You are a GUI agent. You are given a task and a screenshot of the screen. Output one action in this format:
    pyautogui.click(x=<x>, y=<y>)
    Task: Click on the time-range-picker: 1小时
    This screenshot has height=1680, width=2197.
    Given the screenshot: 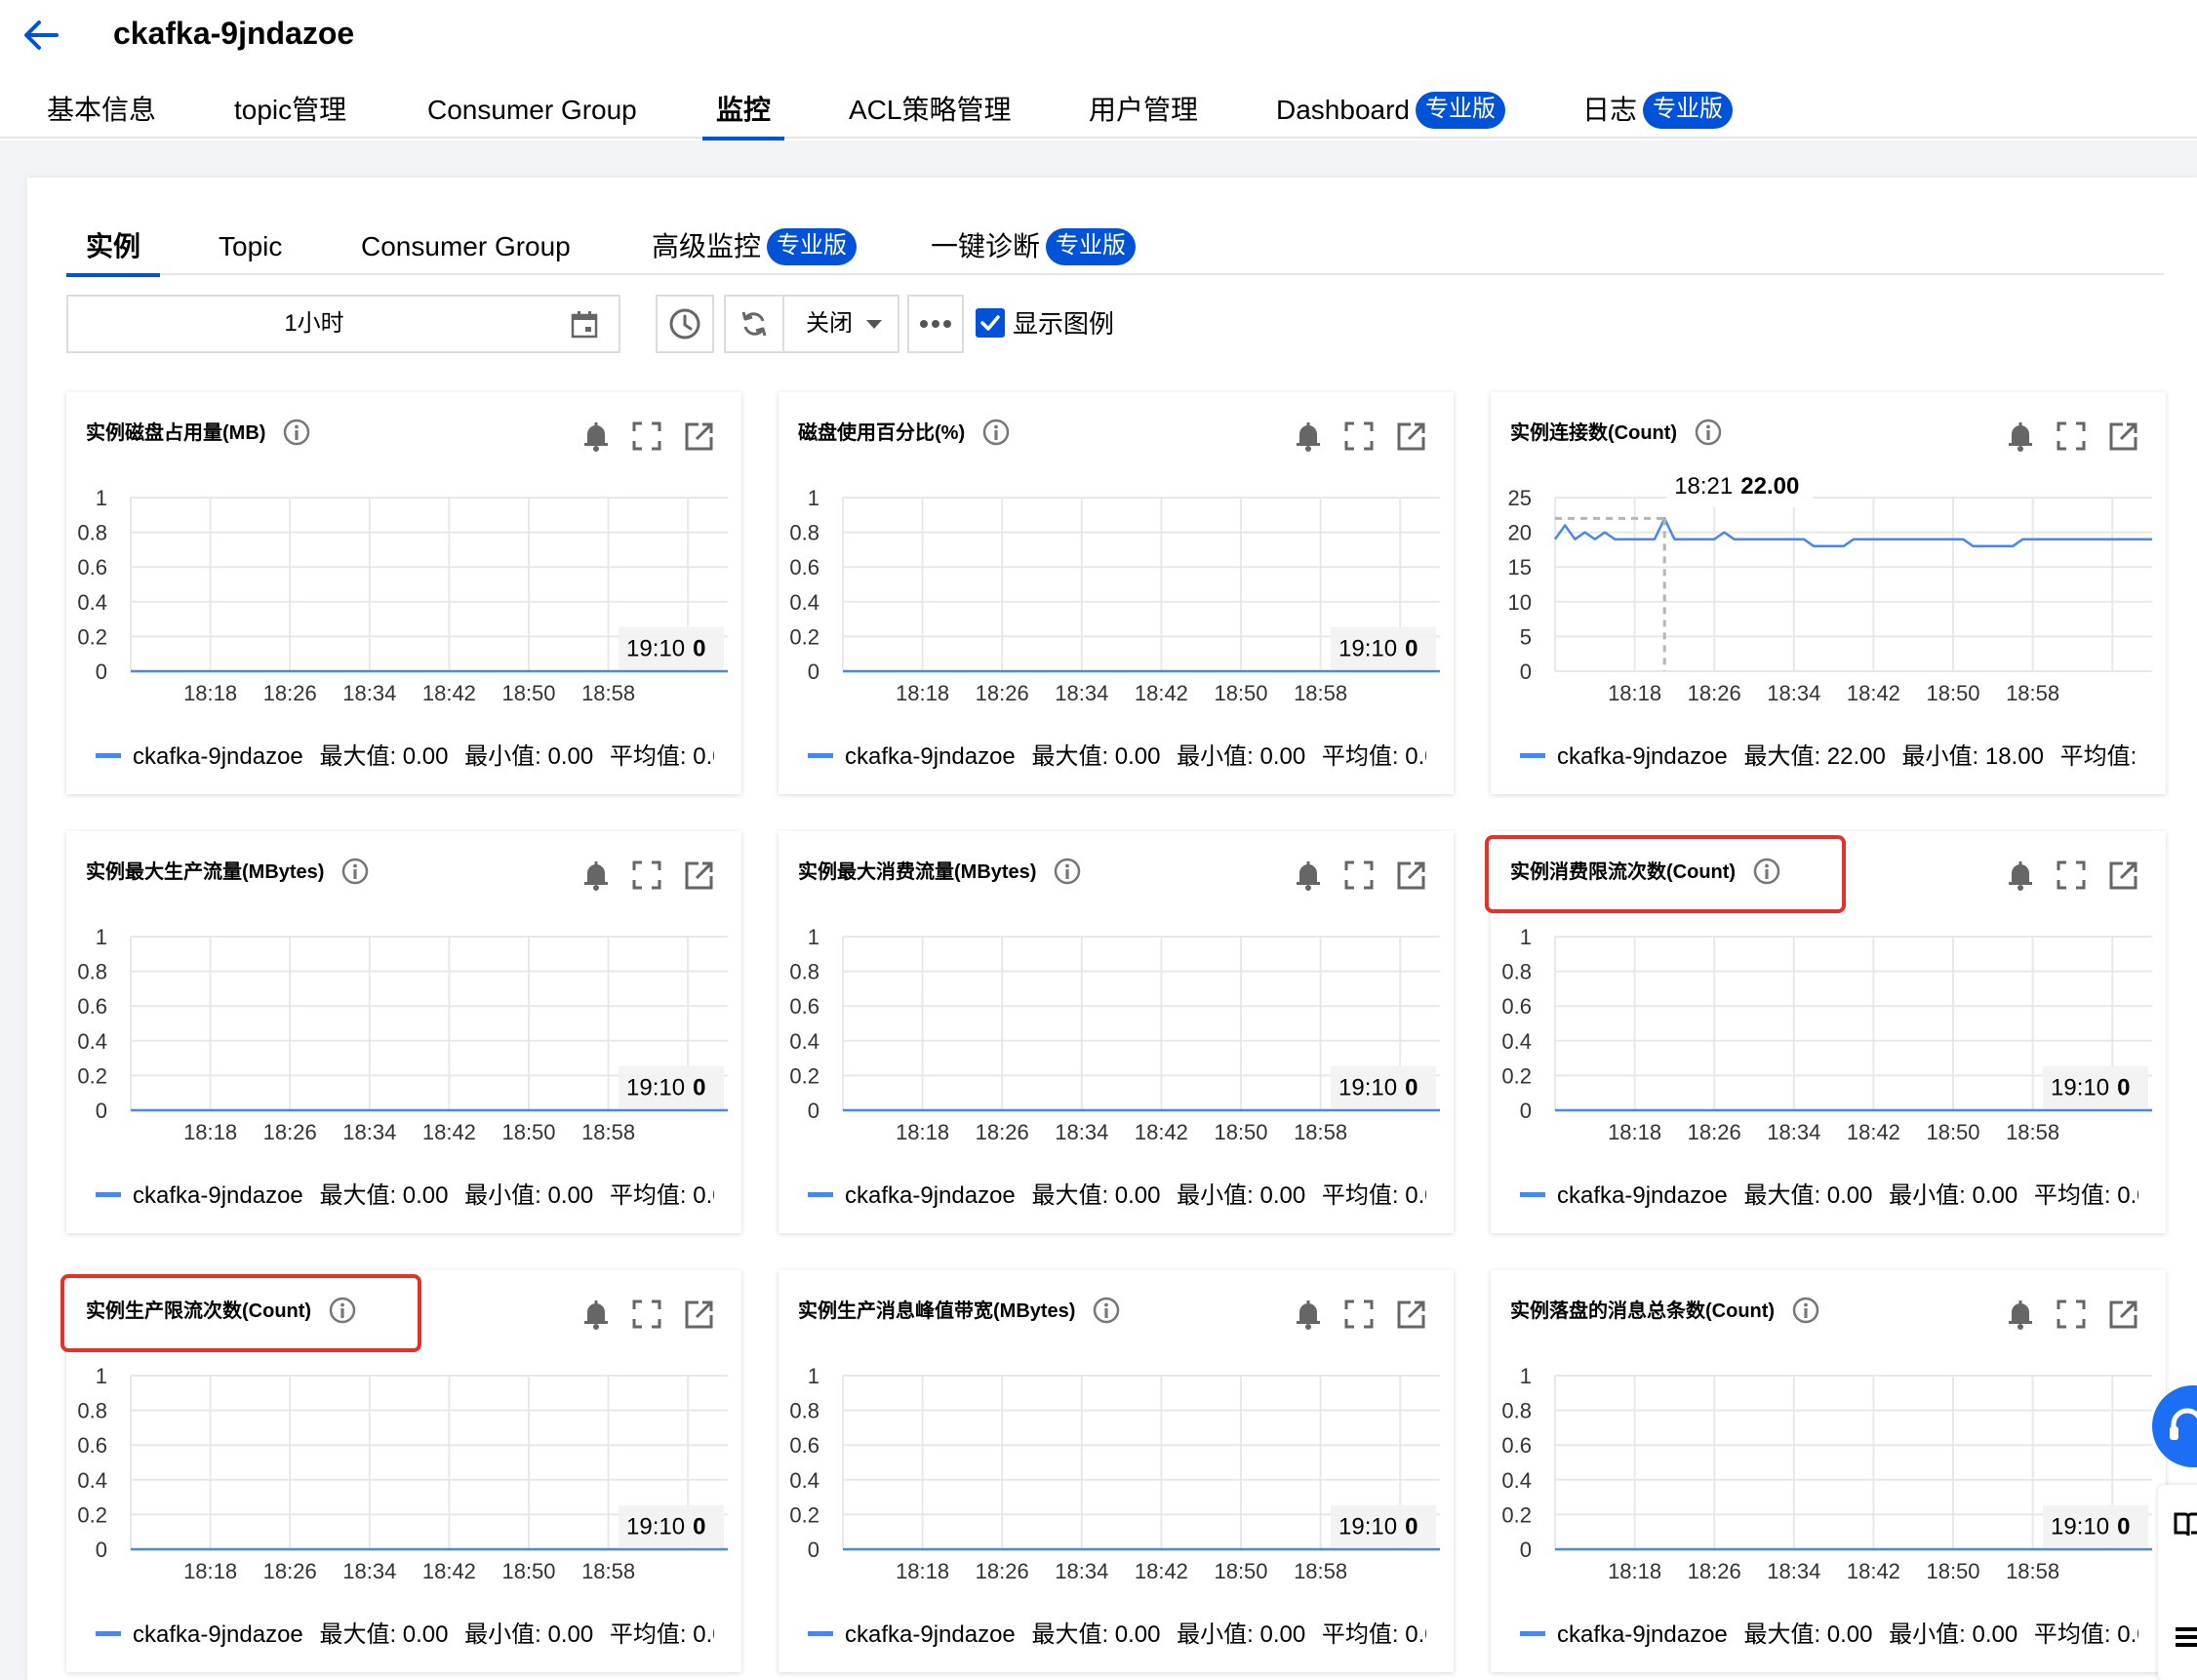 What is the action you would take?
    pyautogui.click(x=343, y=324)
    